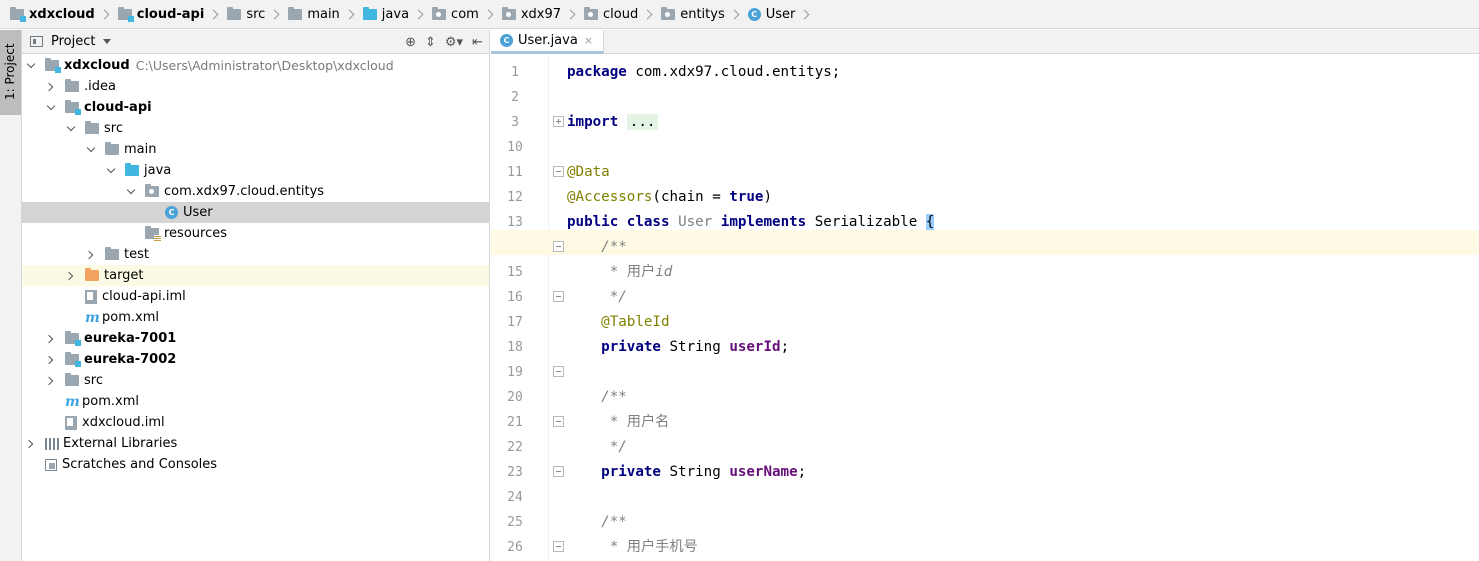  I want to click on project-tool-button: 1: Project, so click(10, 72).